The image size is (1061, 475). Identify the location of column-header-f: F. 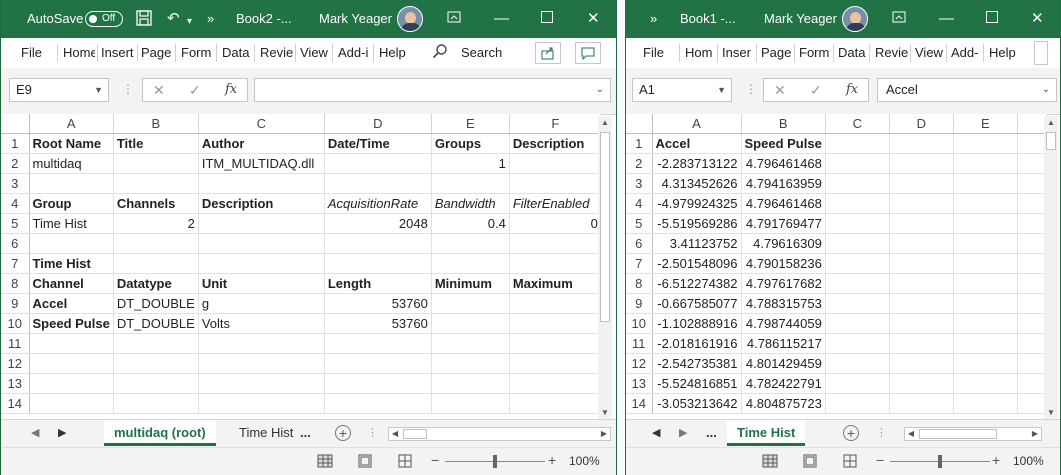
(555, 124).